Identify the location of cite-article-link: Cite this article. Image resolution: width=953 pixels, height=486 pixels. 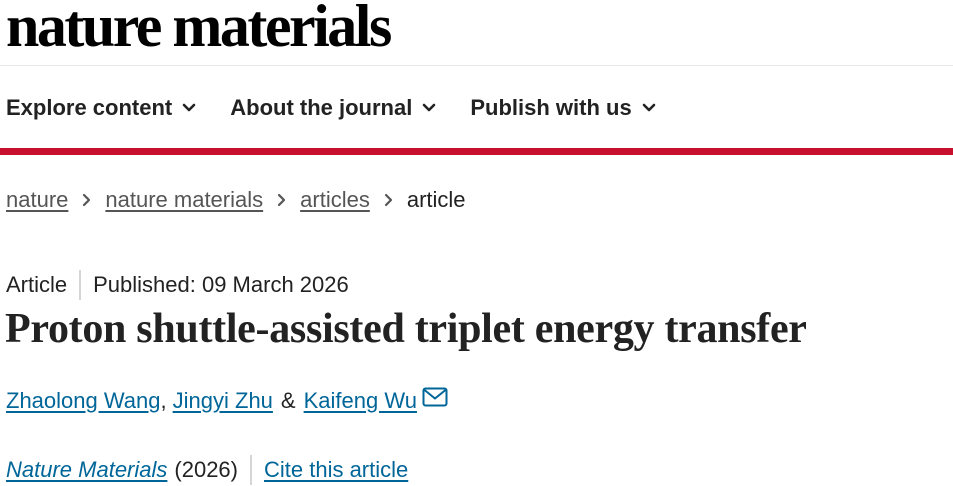
(336, 470).